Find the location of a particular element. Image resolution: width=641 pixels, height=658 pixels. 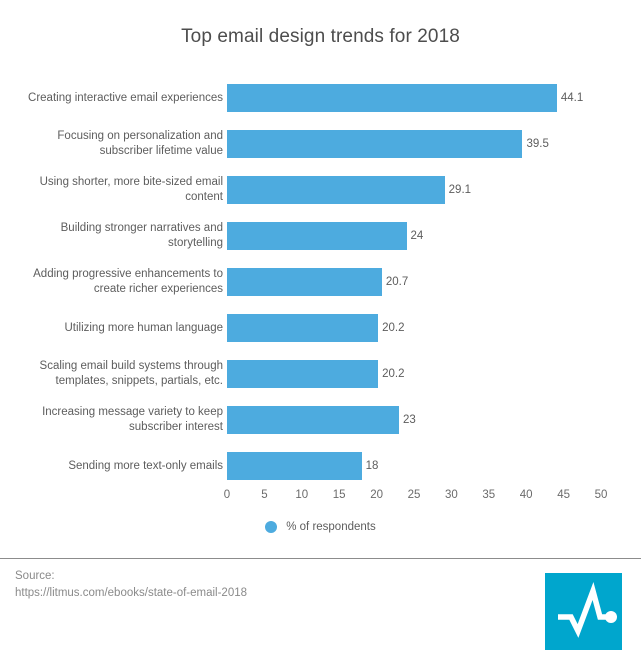

bar-value-label: 29.1 is located at coordinates (460, 190).